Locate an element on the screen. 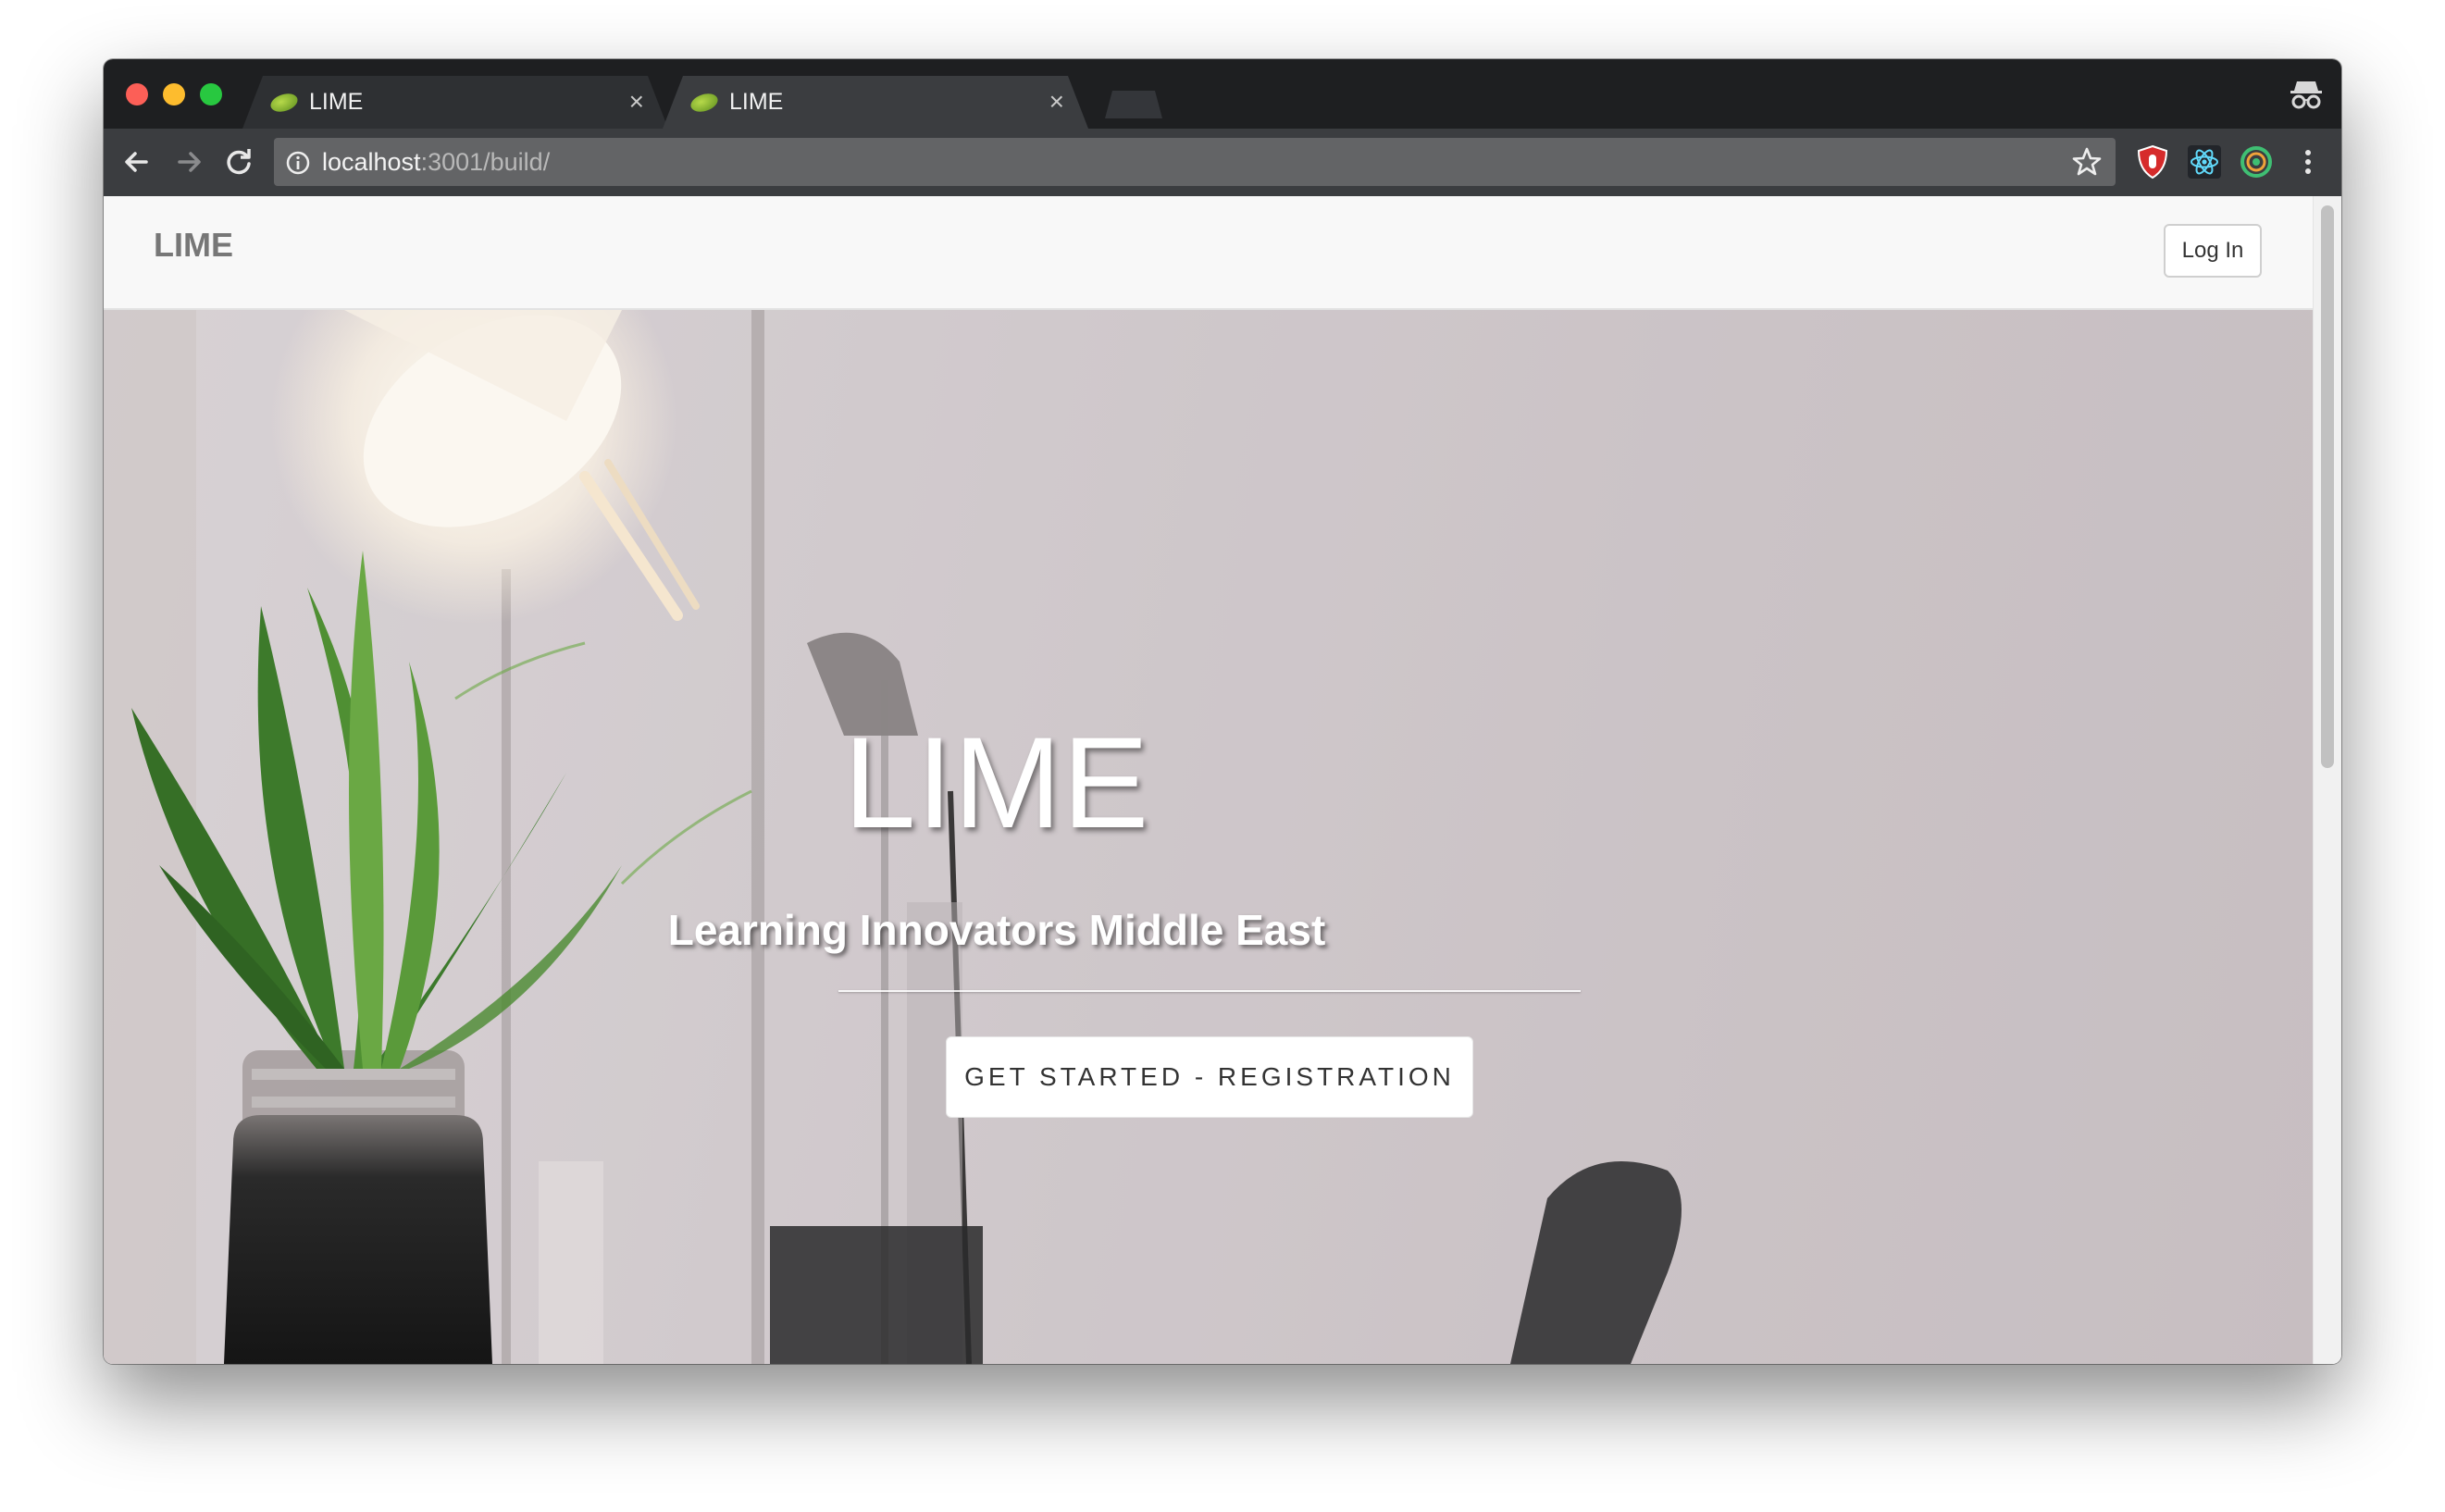 This screenshot has height=1512, width=2445. browser-tab-1: LIME × is located at coordinates (455, 102).